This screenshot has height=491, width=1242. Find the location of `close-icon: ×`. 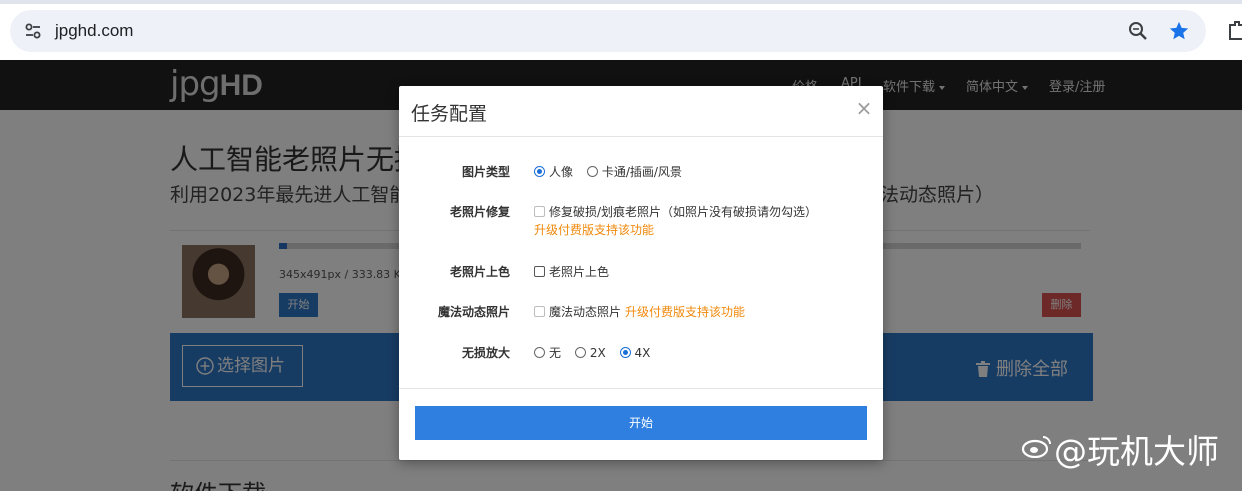

close-icon: × is located at coordinates (864, 108).